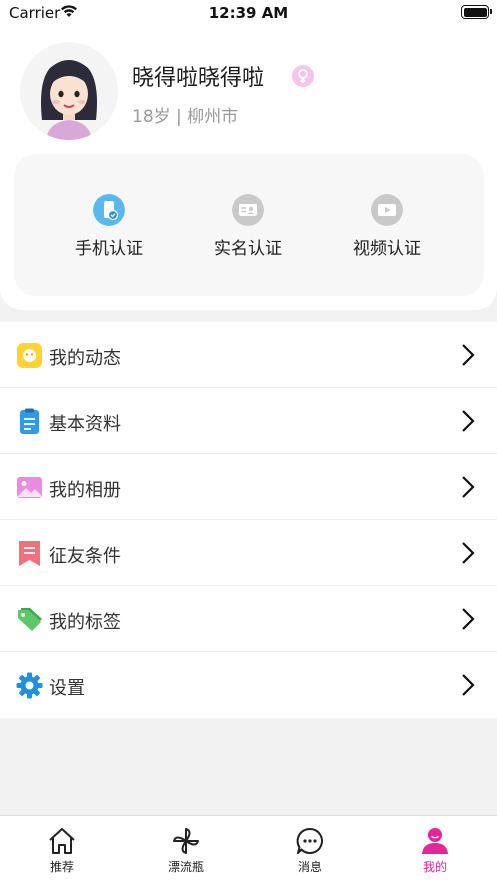  I want to click on tab-drift-bottle: 漂流瓶, so click(186, 850).